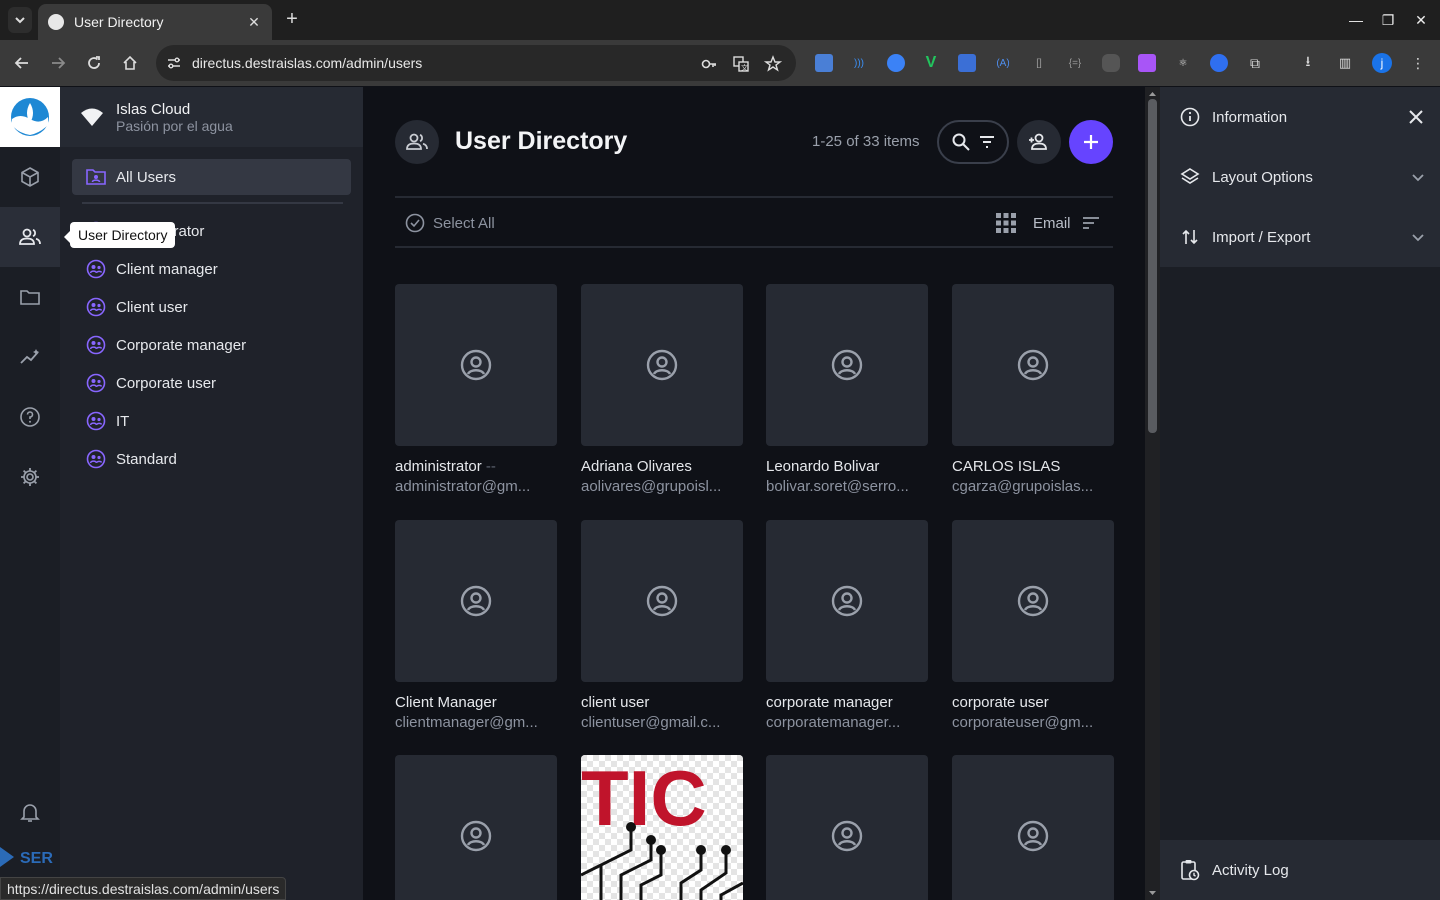 The height and width of the screenshot is (900, 1440). What do you see at coordinates (1302, 117) in the screenshot?
I see `information-section: Information` at bounding box center [1302, 117].